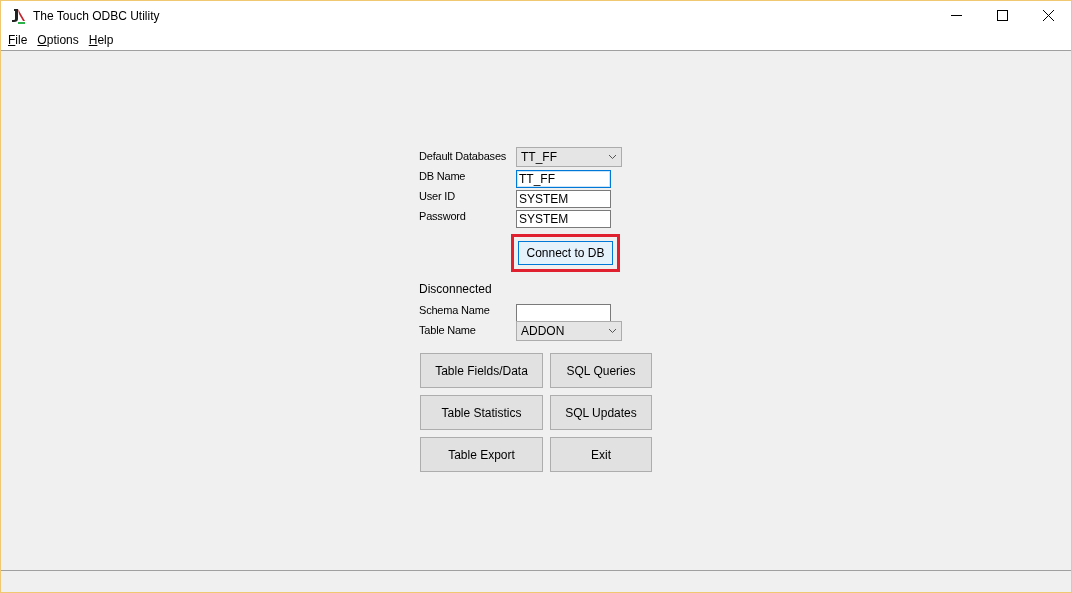  Describe the element at coordinates (1048, 15) in the screenshot. I see `close-icon` at that location.